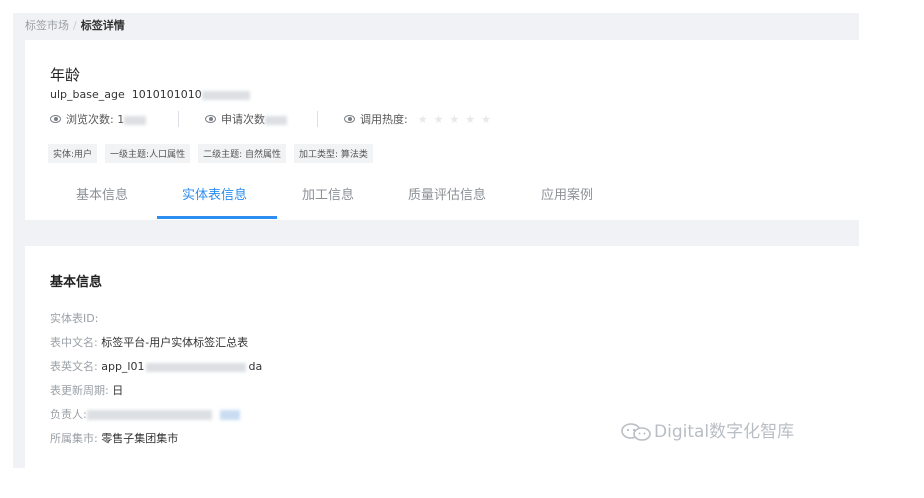  I want to click on watermark-text: Digital数字化智库, so click(724, 432).